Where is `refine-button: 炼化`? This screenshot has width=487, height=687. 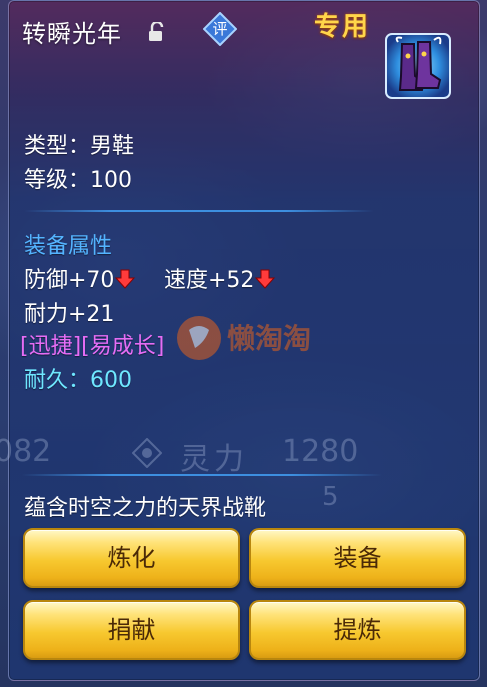
refine-button: 炼化 is located at coordinates (131, 558).